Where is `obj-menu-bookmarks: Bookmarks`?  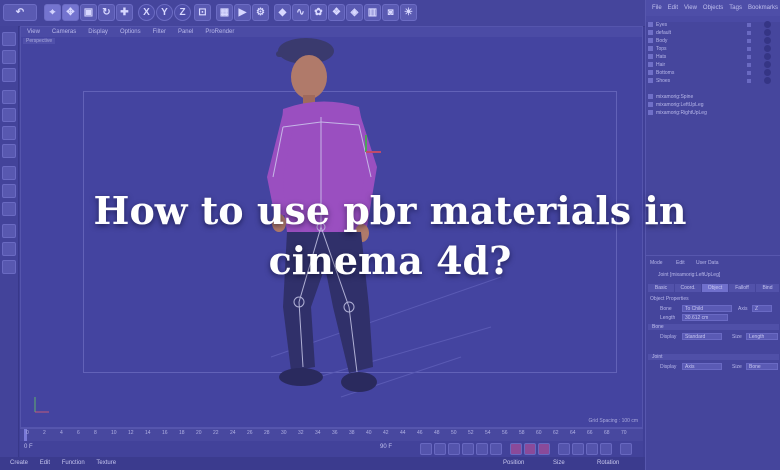 obj-menu-bookmarks: Bookmarks is located at coordinates (763, 8).